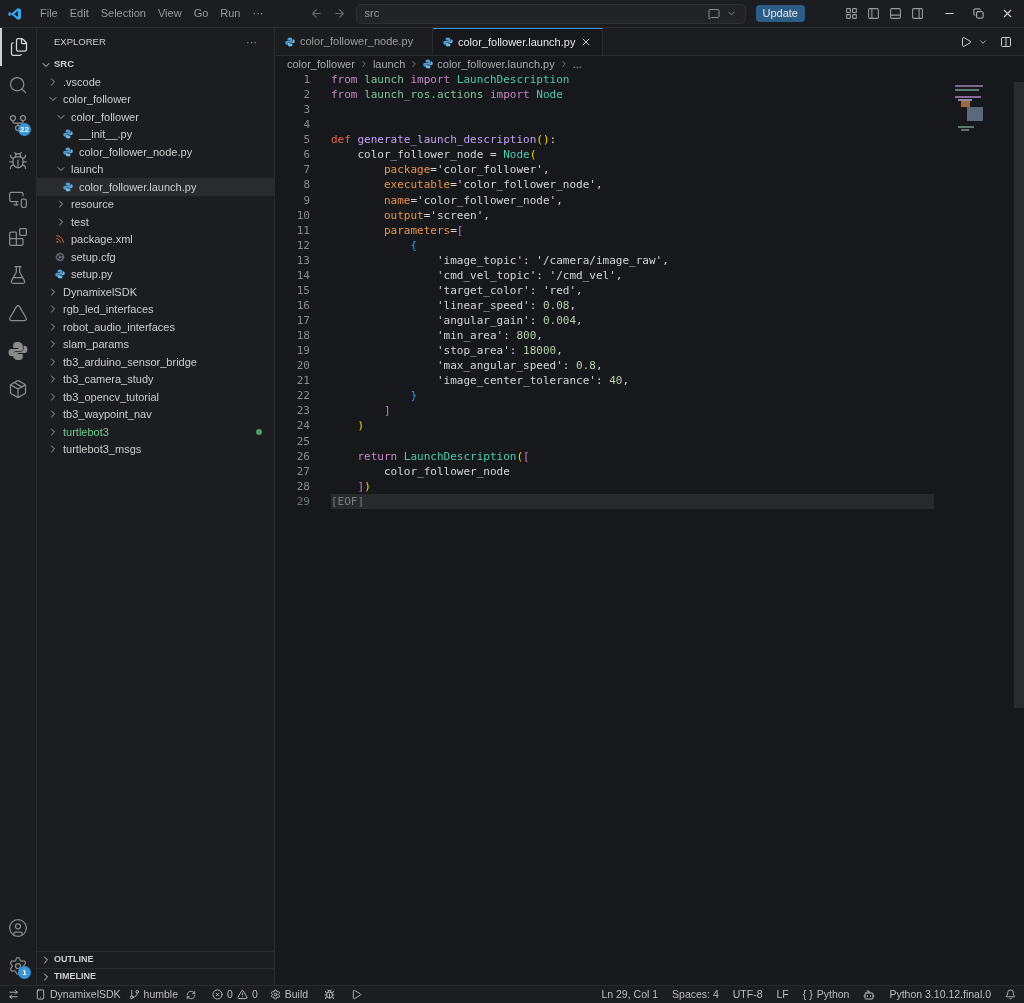 The image size is (1024, 1003). Describe the element at coordinates (85, 994) in the screenshot. I see `status-item: DynamixelSDK` at that location.